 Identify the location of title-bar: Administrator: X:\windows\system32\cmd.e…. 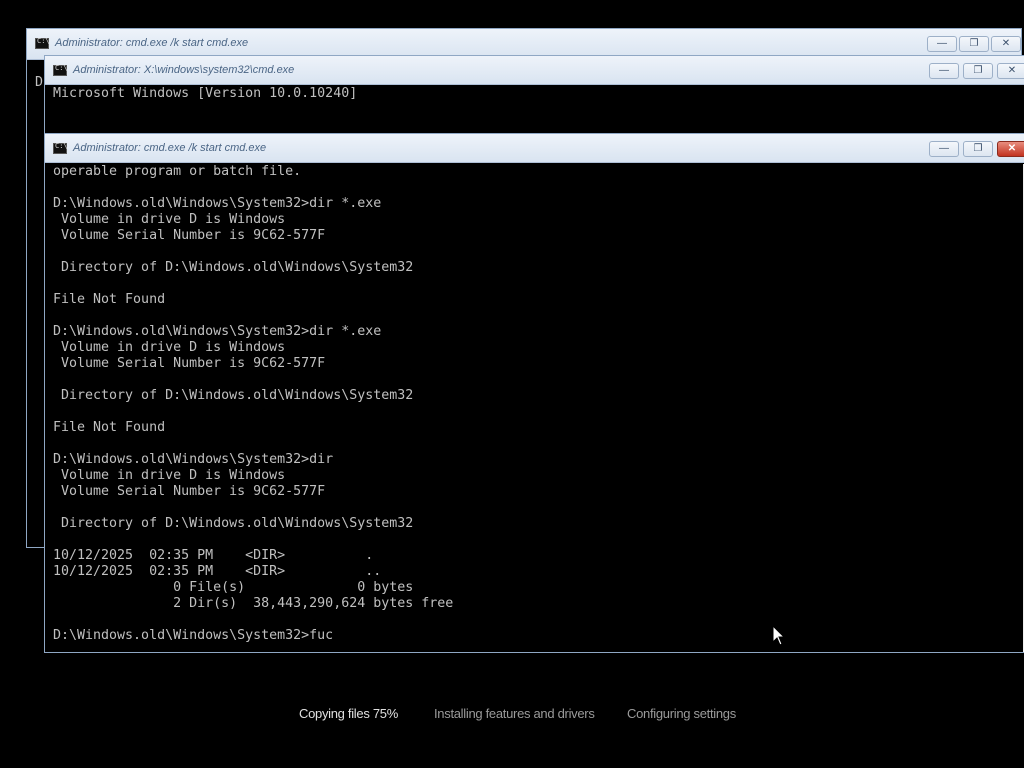
(534, 70).